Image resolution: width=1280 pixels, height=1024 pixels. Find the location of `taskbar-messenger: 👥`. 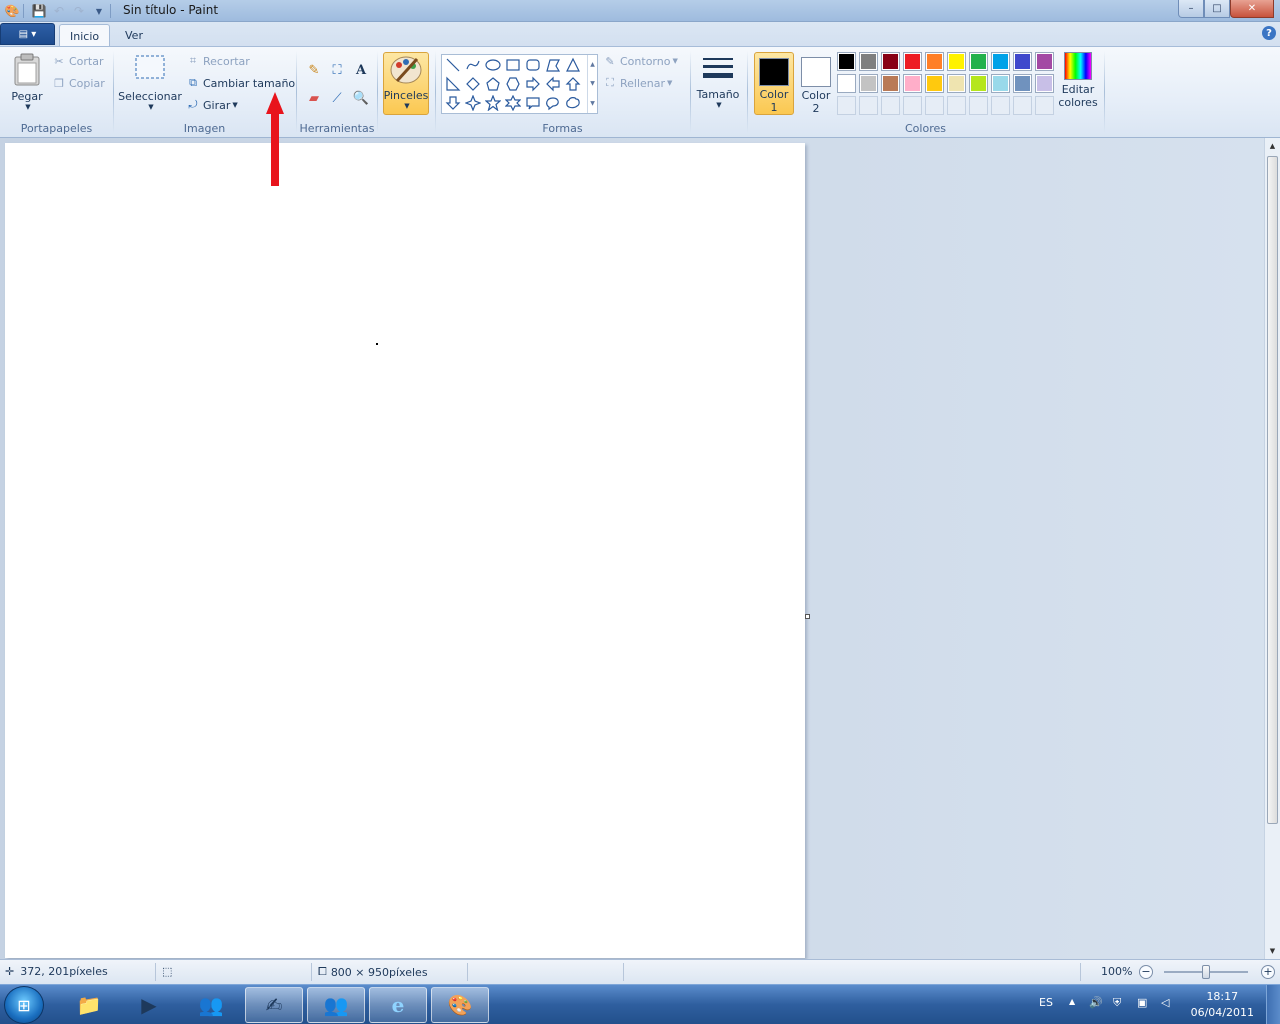

taskbar-messenger: 👥 is located at coordinates (336, 1005).